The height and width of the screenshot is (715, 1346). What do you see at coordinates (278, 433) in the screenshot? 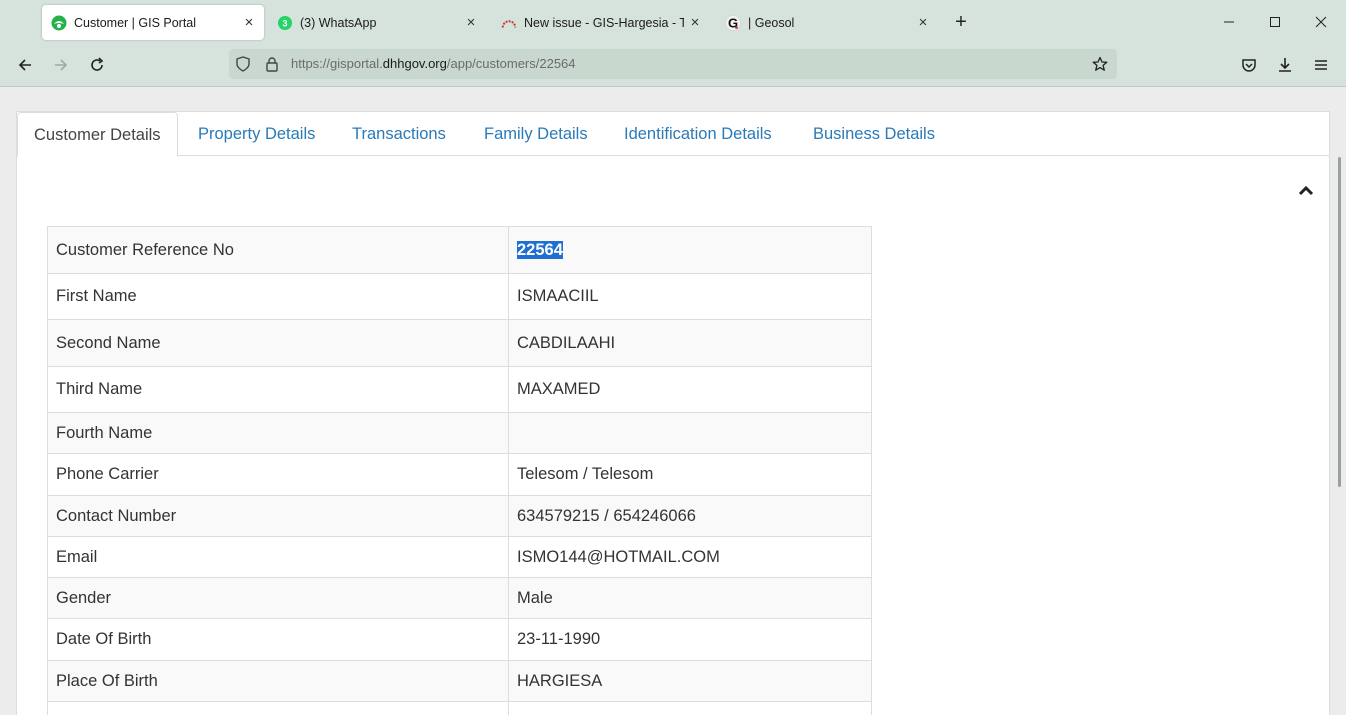
I see `field-label: Fourth Name` at bounding box center [278, 433].